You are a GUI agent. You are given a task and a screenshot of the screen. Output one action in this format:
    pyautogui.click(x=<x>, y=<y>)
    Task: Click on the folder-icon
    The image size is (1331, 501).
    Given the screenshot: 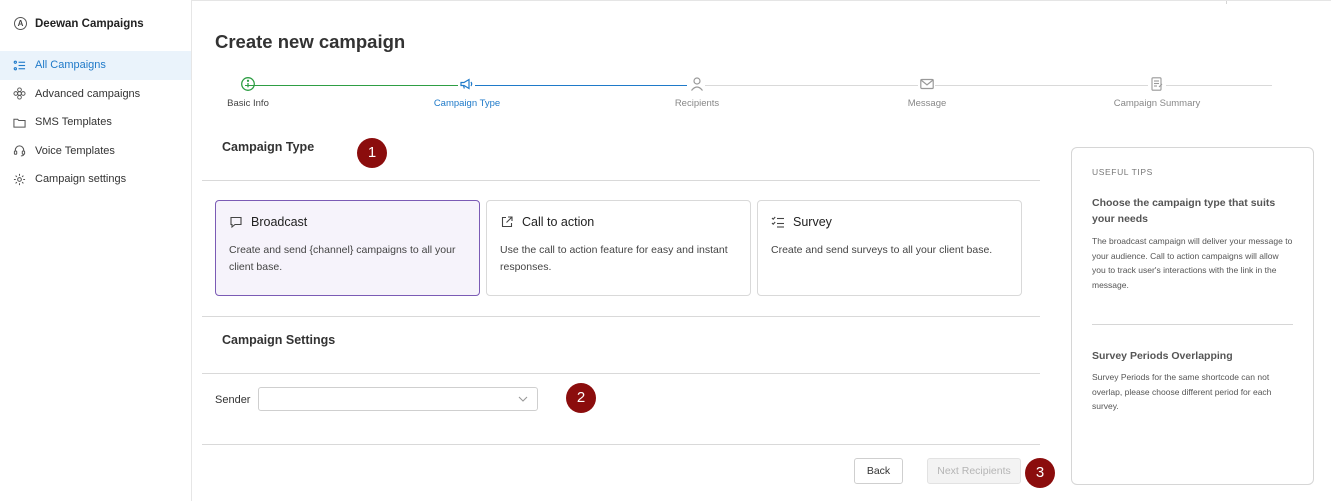 What is the action you would take?
    pyautogui.click(x=19, y=123)
    